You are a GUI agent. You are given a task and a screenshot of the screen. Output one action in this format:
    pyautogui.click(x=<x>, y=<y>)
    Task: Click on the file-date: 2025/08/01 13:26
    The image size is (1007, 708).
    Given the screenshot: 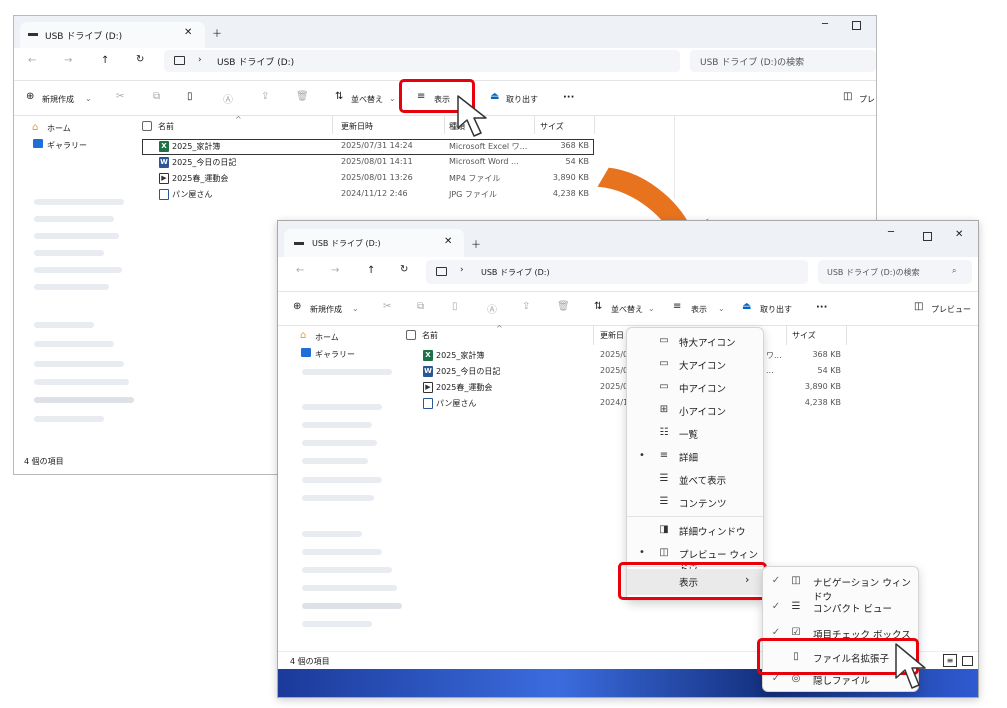 What is the action you would take?
    pyautogui.click(x=377, y=177)
    